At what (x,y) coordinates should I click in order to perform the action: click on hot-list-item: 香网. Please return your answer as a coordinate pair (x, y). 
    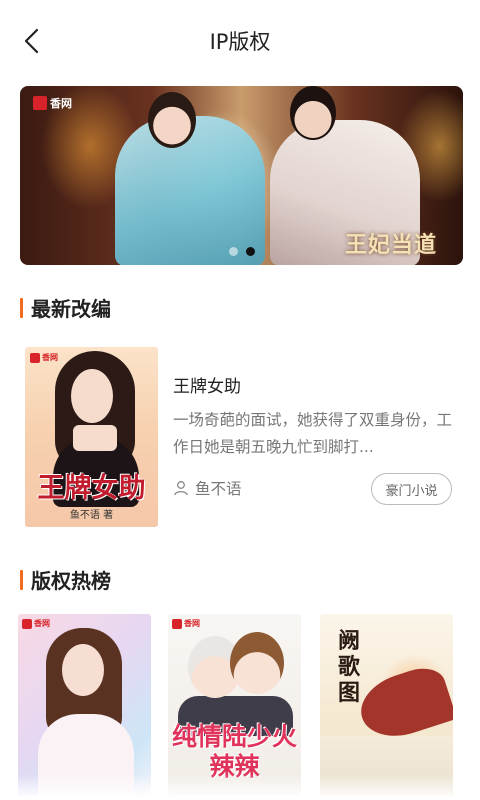
    Looking at the image, I should click on (84, 705).